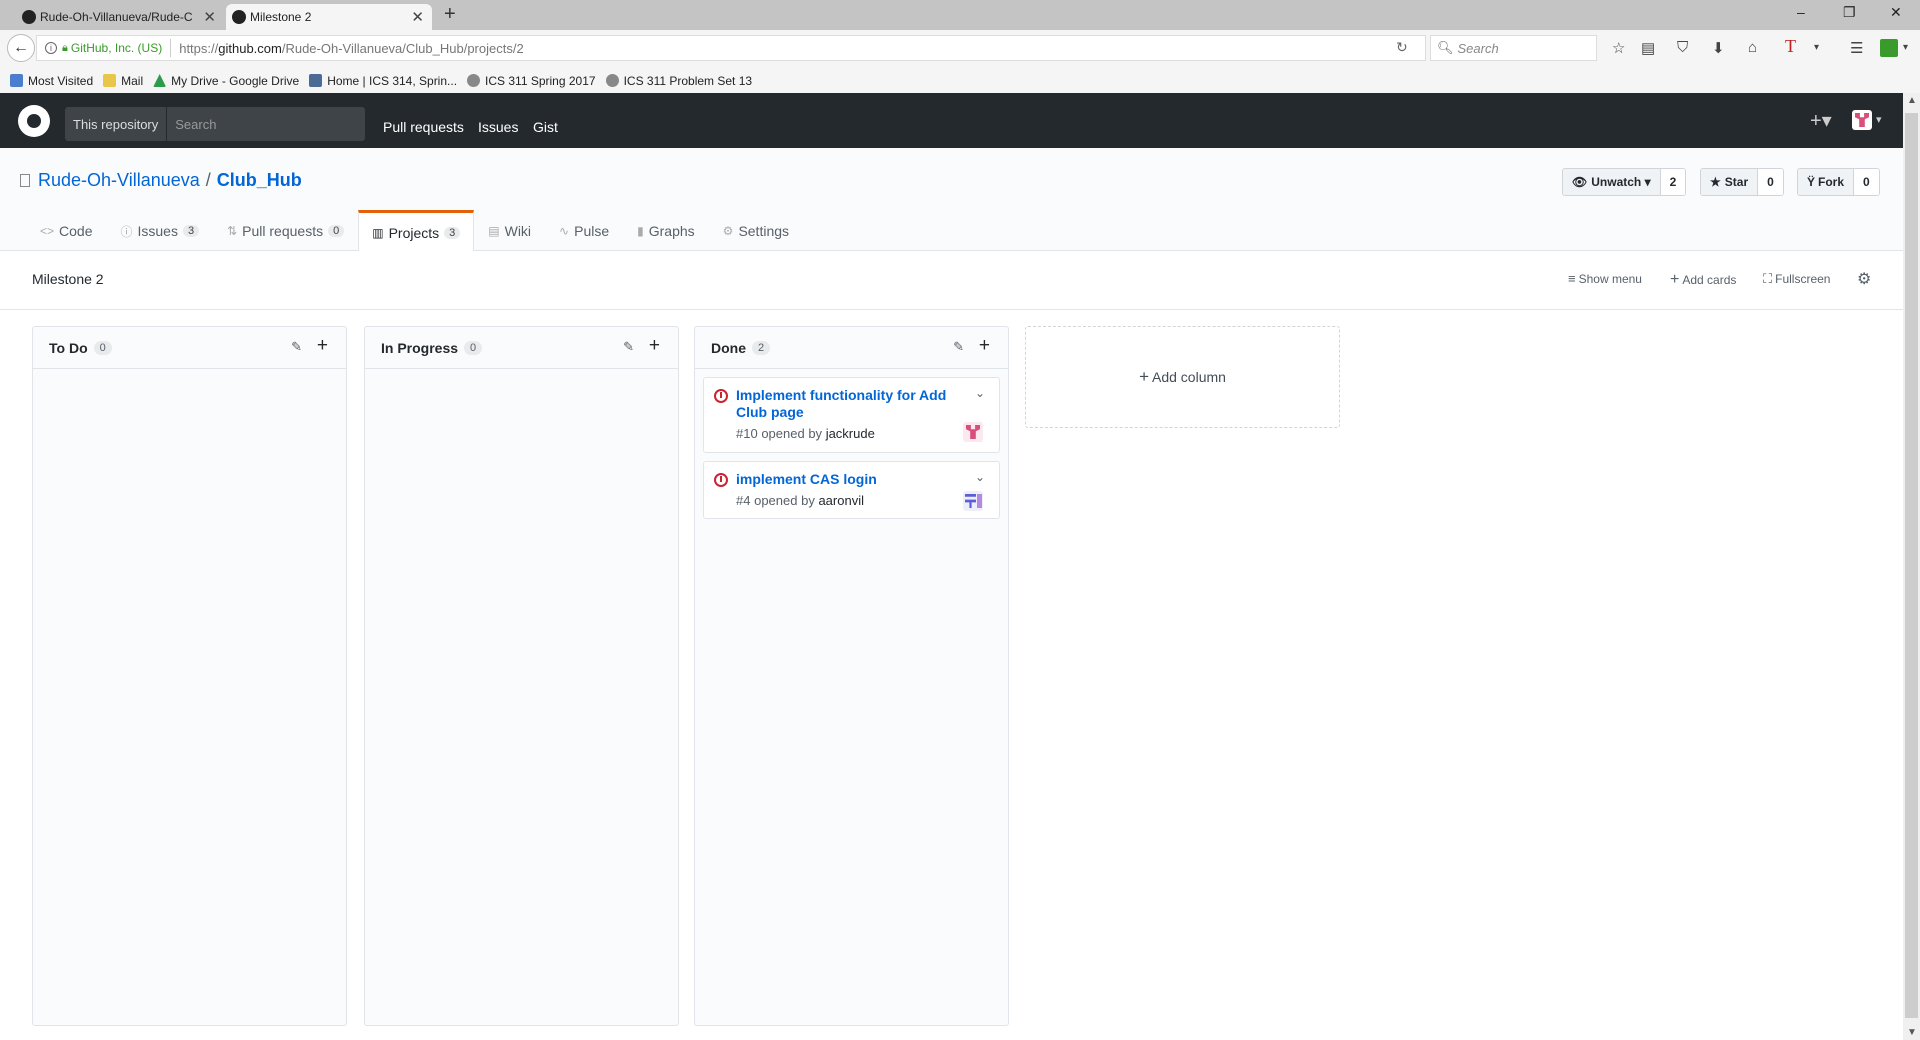  I want to click on tab-issues: ⓘ Issues 3, so click(159, 230).